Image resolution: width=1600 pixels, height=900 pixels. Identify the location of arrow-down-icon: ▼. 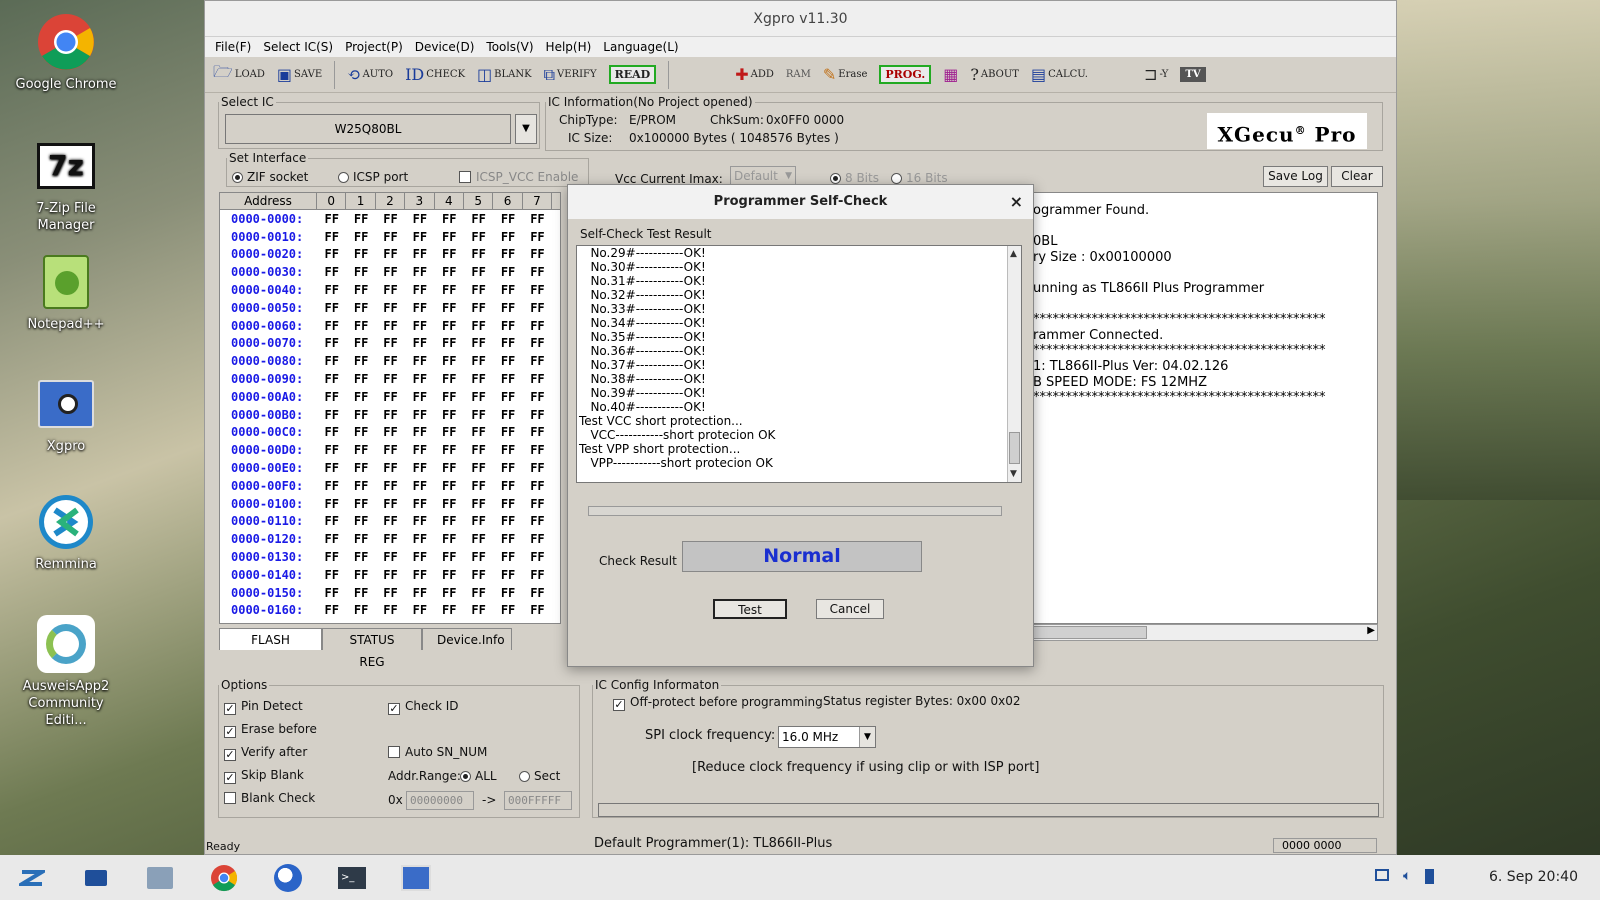
(1013, 474).